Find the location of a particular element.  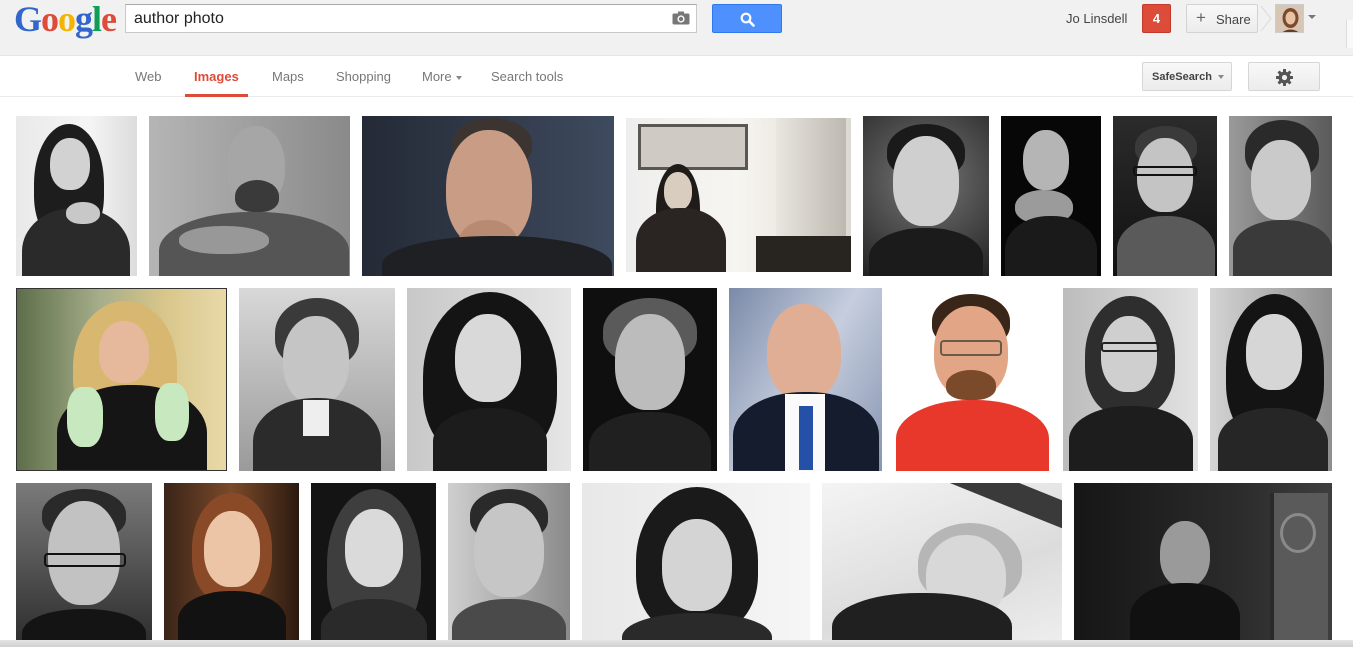

logo-letter: G is located at coordinates (28, 19).